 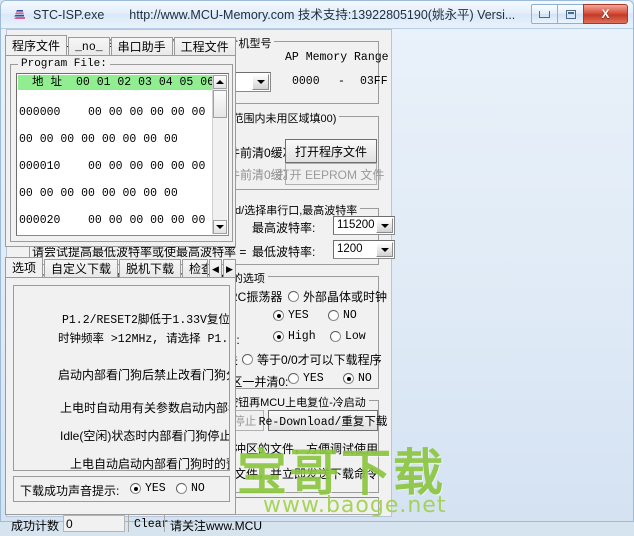 I want to click on maximize-button, so click(x=570, y=14).